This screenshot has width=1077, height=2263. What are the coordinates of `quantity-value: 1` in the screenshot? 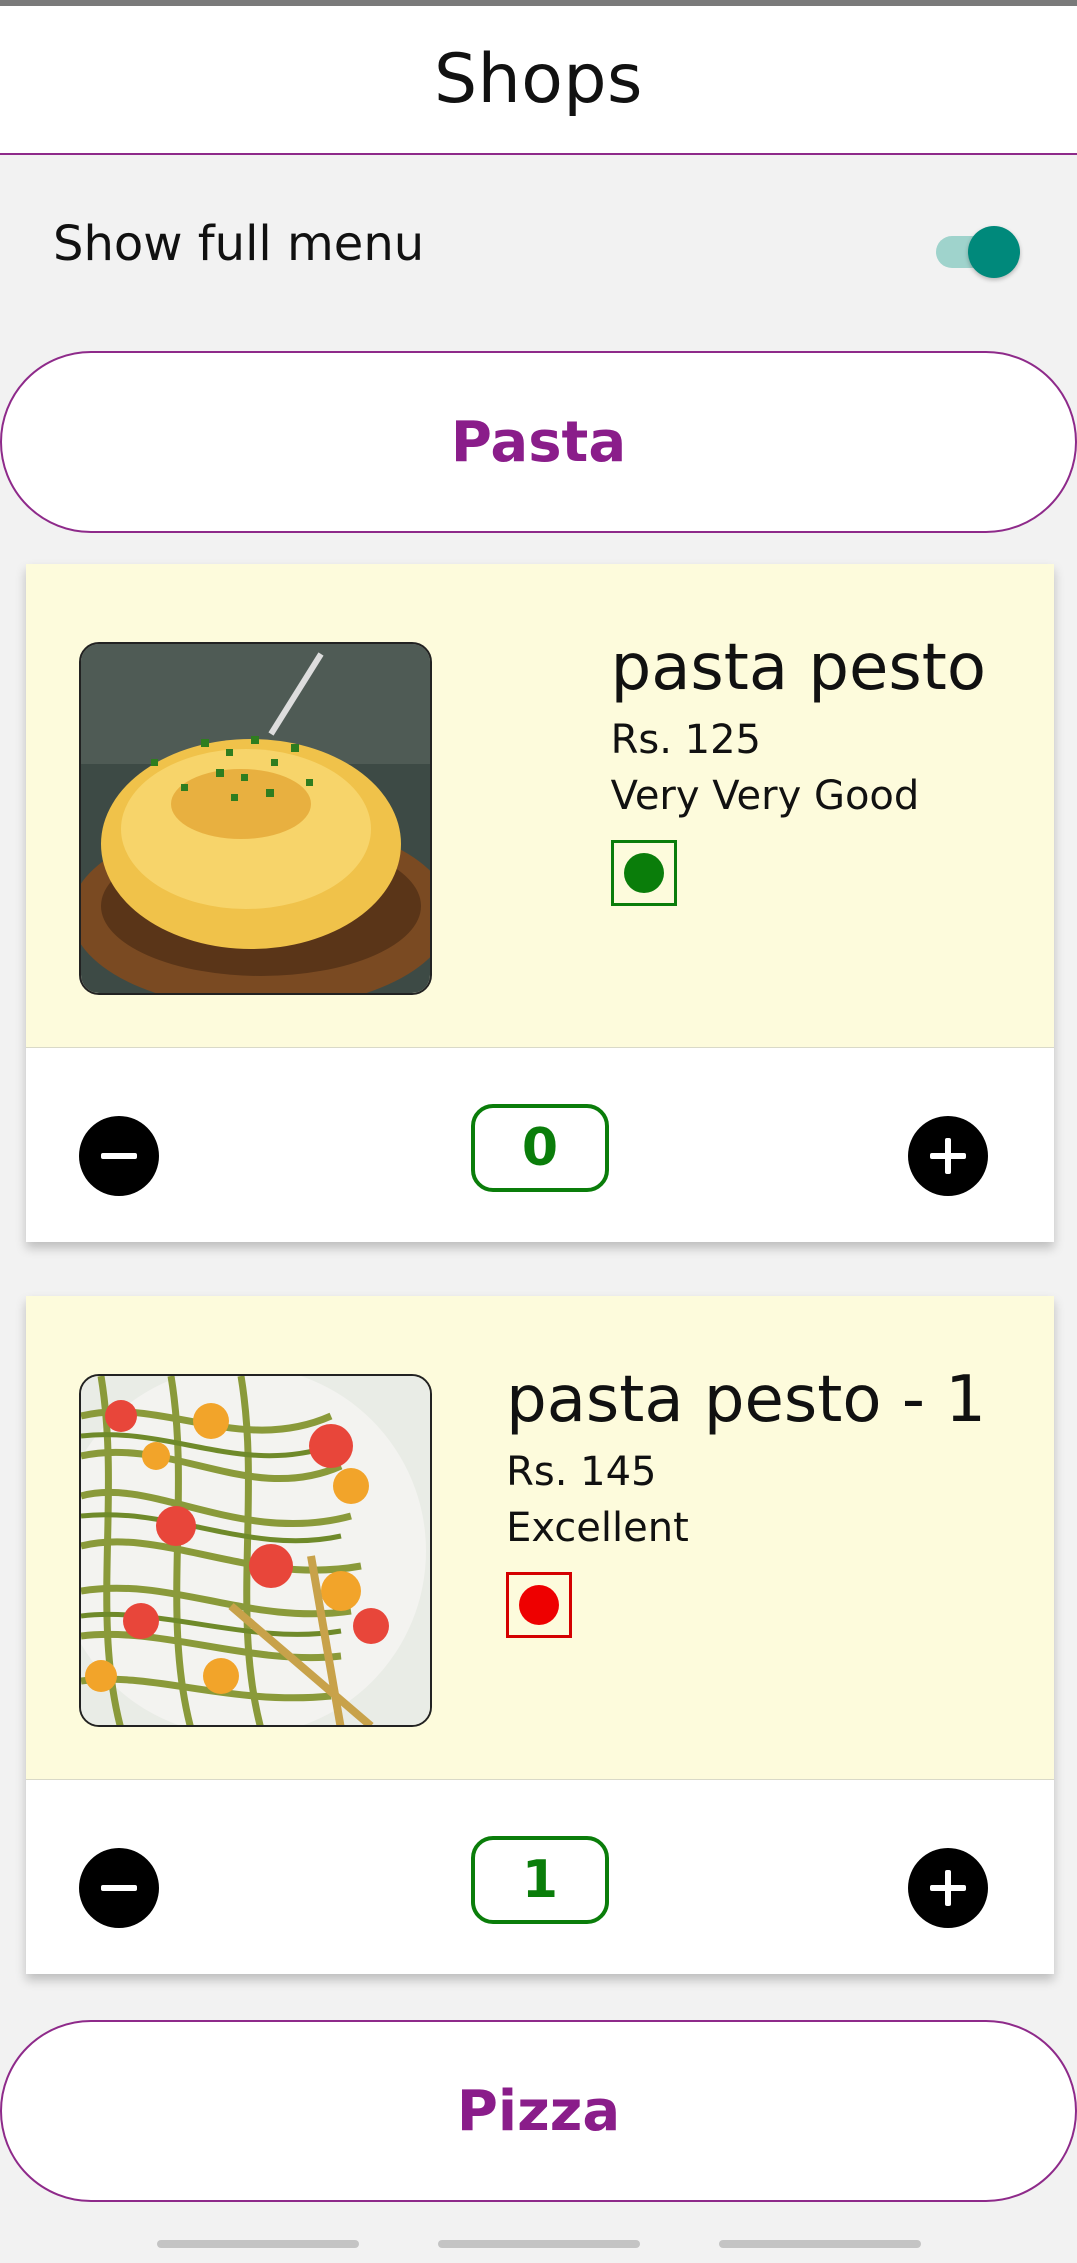 It's located at (540, 1880).